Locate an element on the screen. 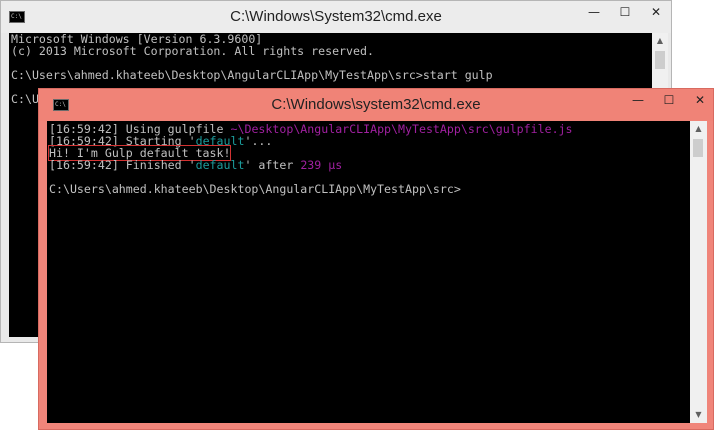 The height and width of the screenshot is (430, 714). duration: 239 μs is located at coordinates (321, 165).